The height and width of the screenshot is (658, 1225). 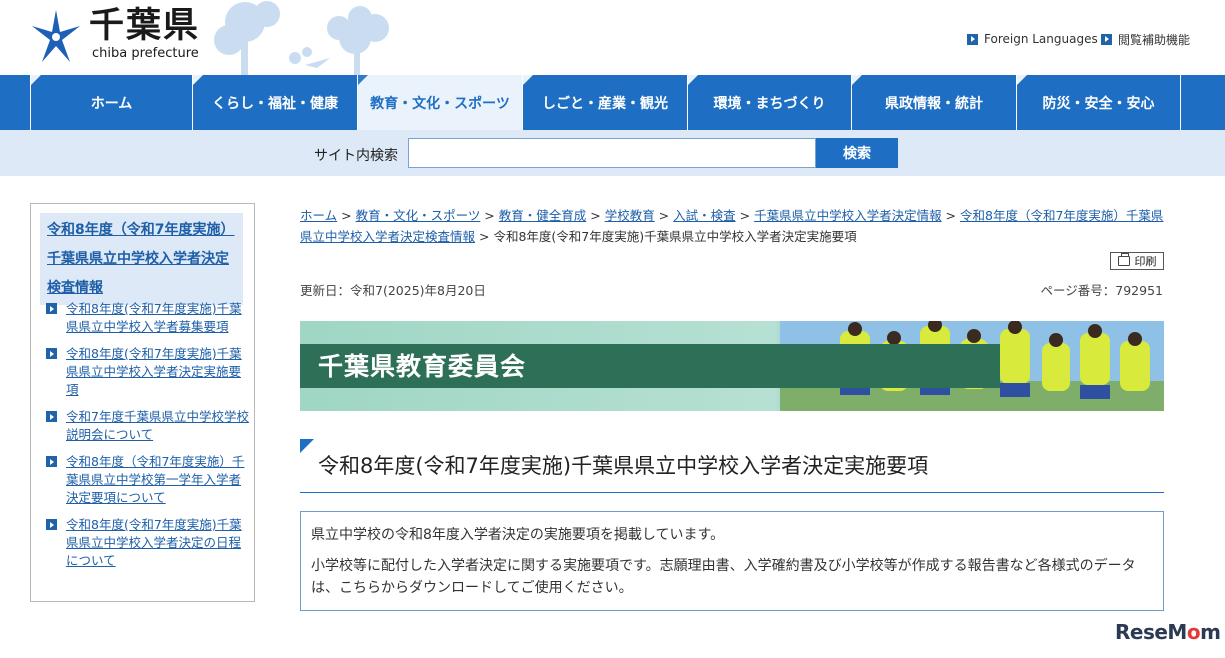 I want to click on search-button: 検索, so click(x=857, y=153).